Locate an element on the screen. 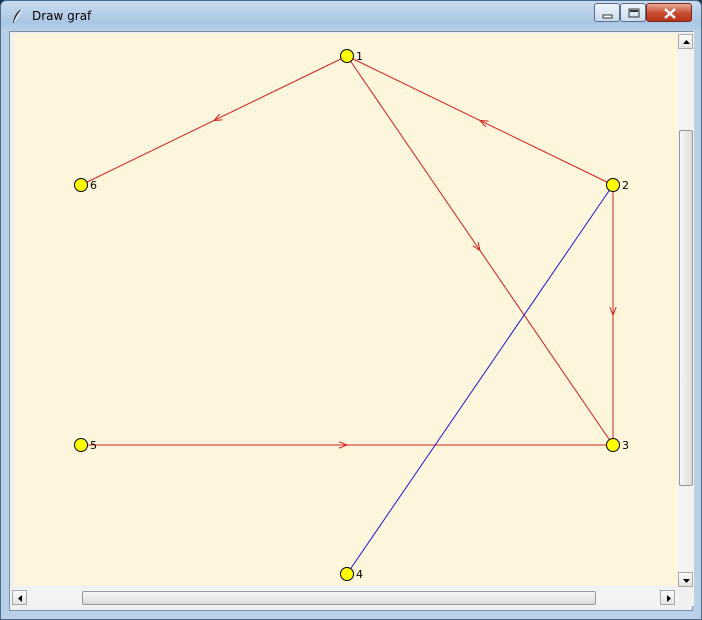 The height and width of the screenshot is (620, 702). arrow-right-icon is located at coordinates (669, 598).